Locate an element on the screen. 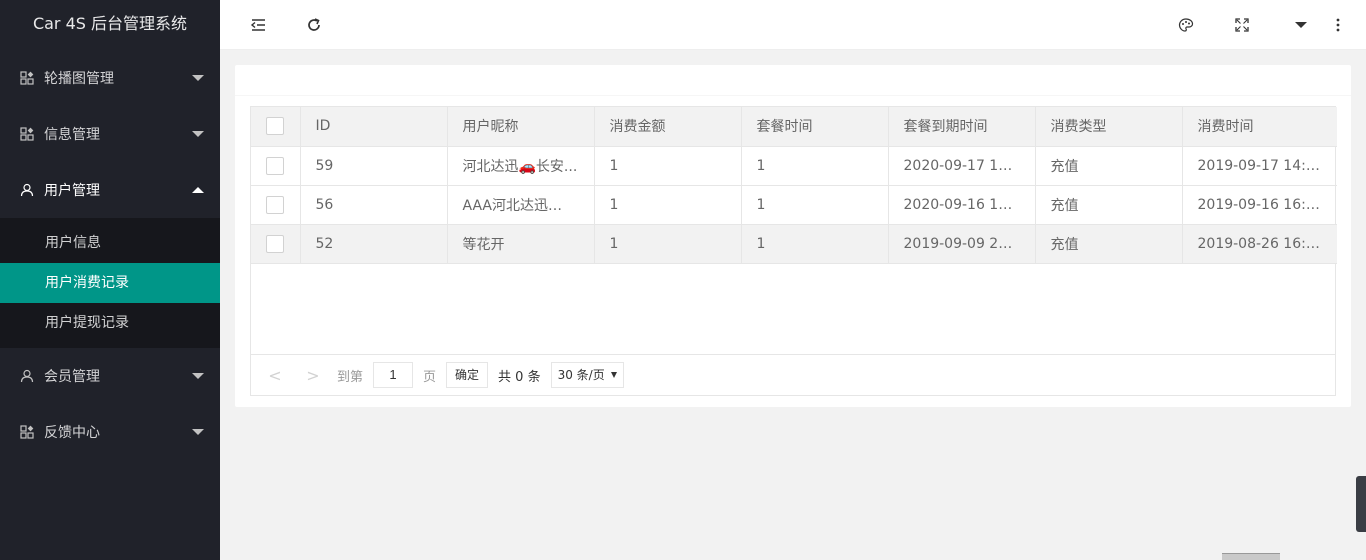 The height and width of the screenshot is (560, 1366). column-header: 消费类型 is located at coordinates (1109, 127).